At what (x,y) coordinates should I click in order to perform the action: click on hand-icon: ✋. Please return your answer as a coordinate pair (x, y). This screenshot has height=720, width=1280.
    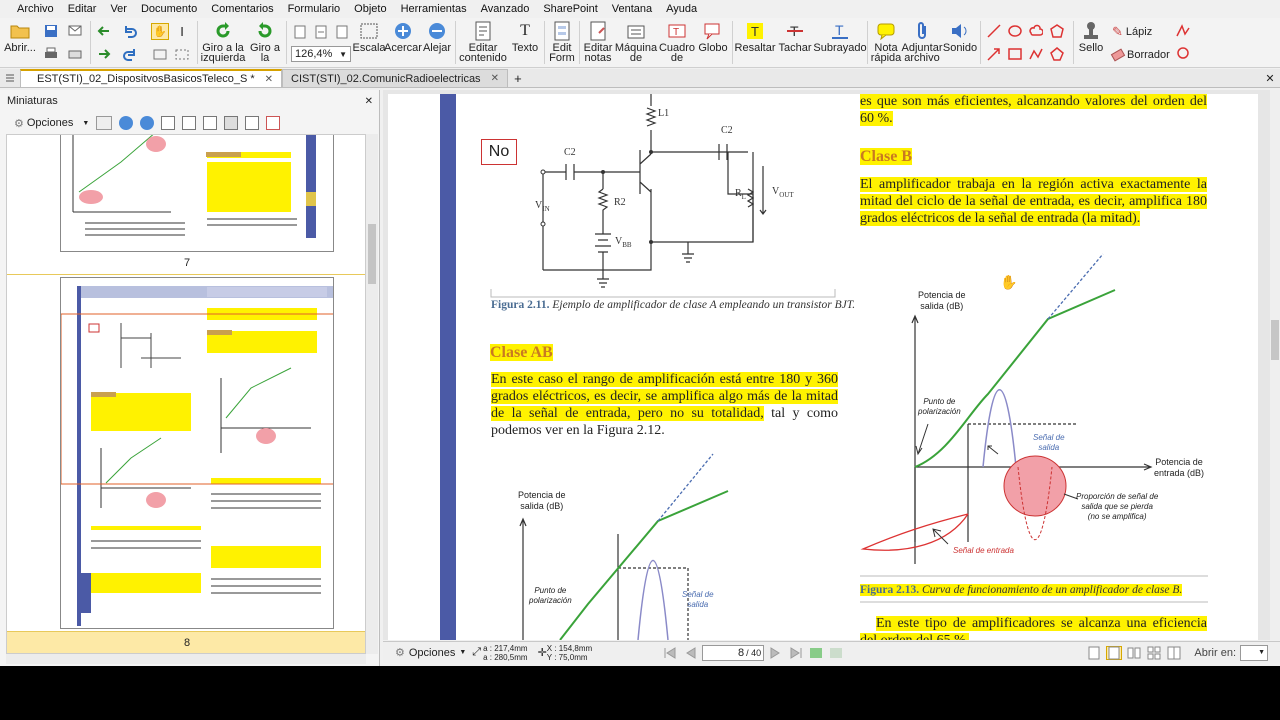
    Looking at the image, I should click on (160, 31).